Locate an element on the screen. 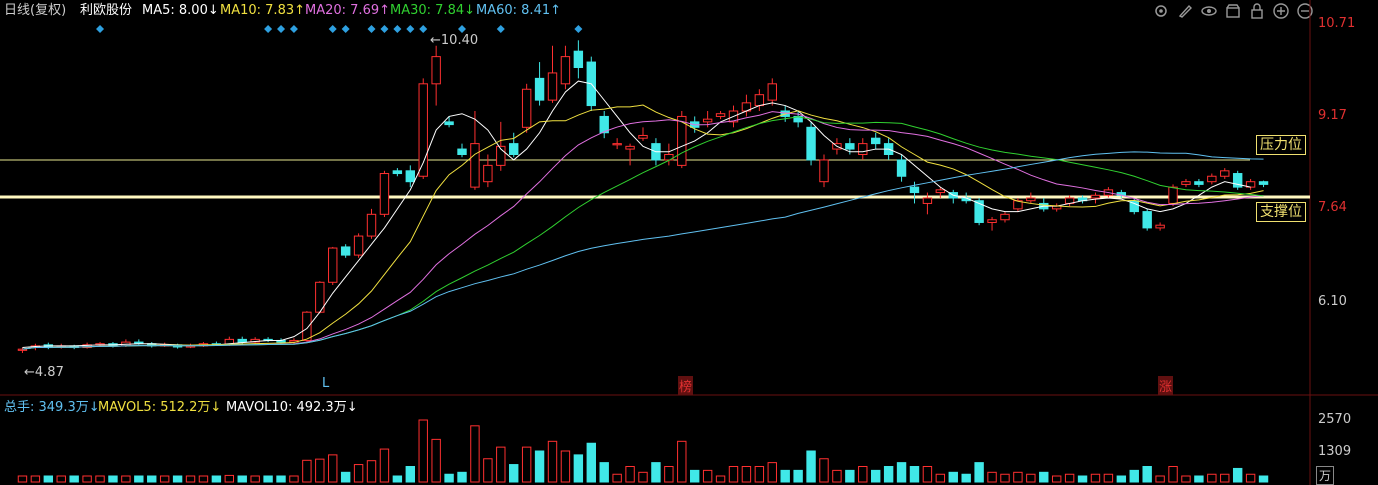  volume-unit: 万 is located at coordinates (1325, 475).